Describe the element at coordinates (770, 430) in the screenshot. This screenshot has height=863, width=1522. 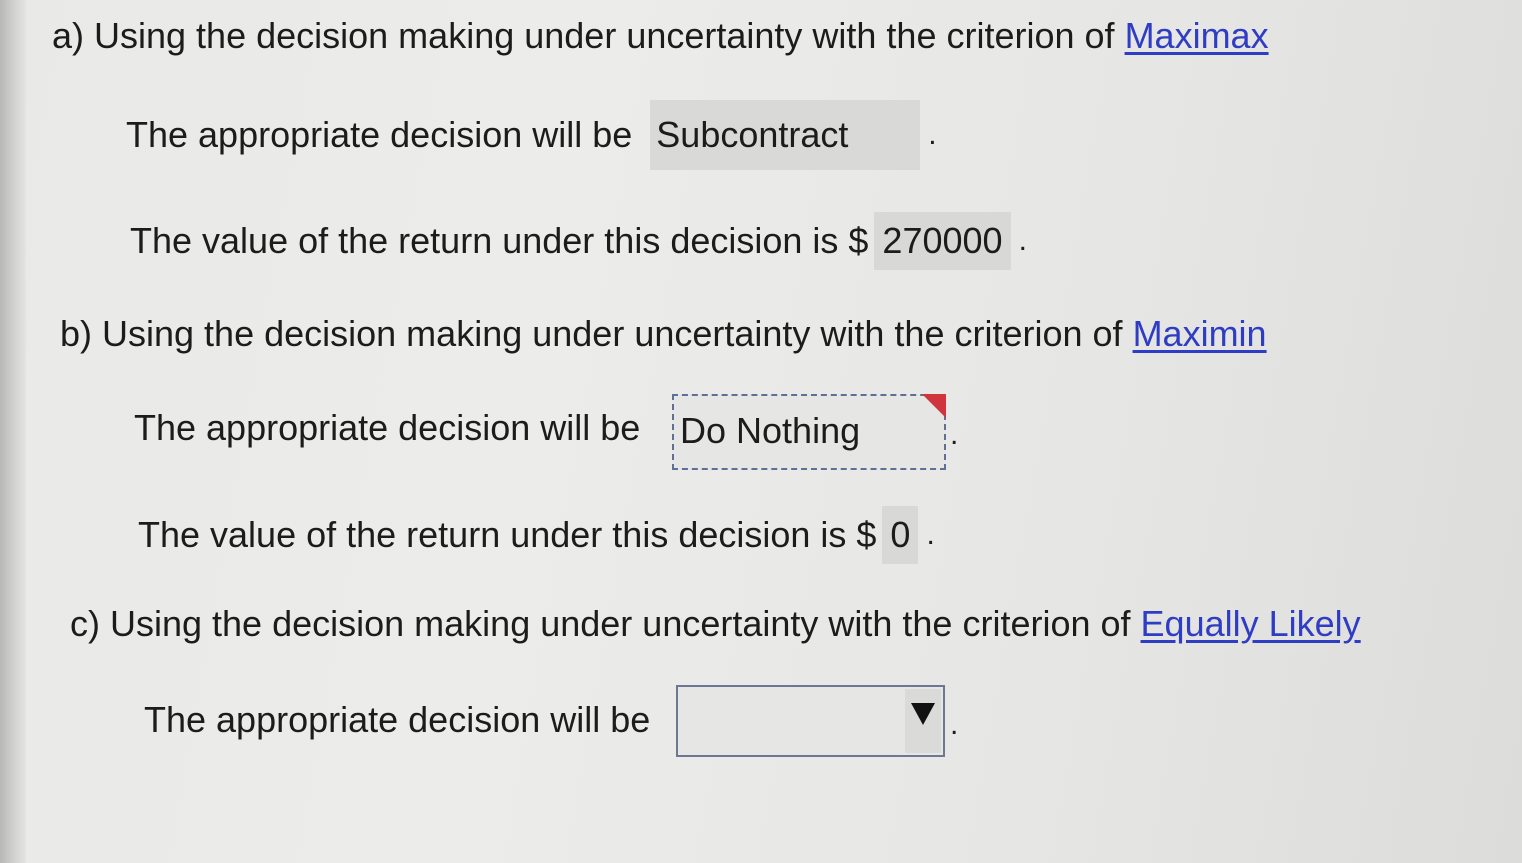
I see `question-b-decision-selected: Do Nothing` at that location.